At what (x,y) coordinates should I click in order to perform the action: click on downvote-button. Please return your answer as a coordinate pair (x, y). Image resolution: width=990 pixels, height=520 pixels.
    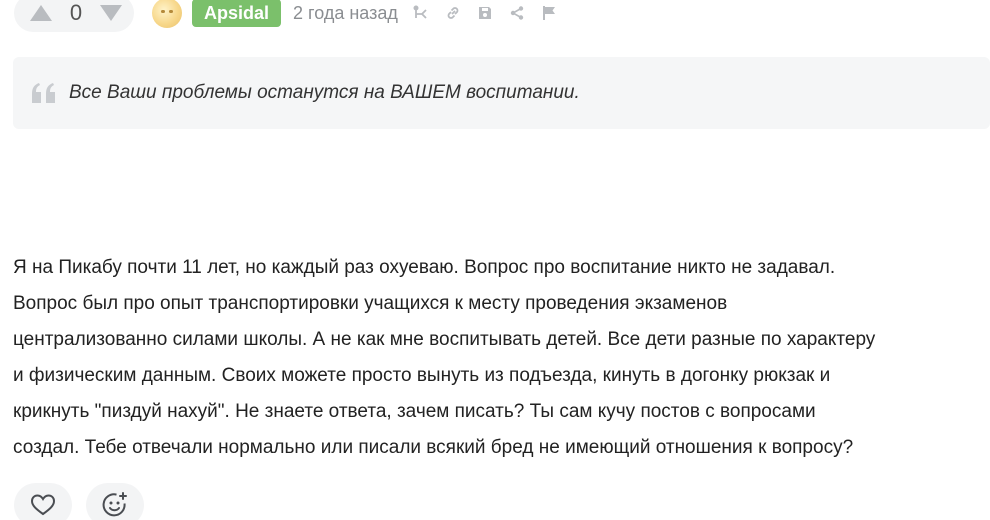
    Looking at the image, I should click on (111, 13).